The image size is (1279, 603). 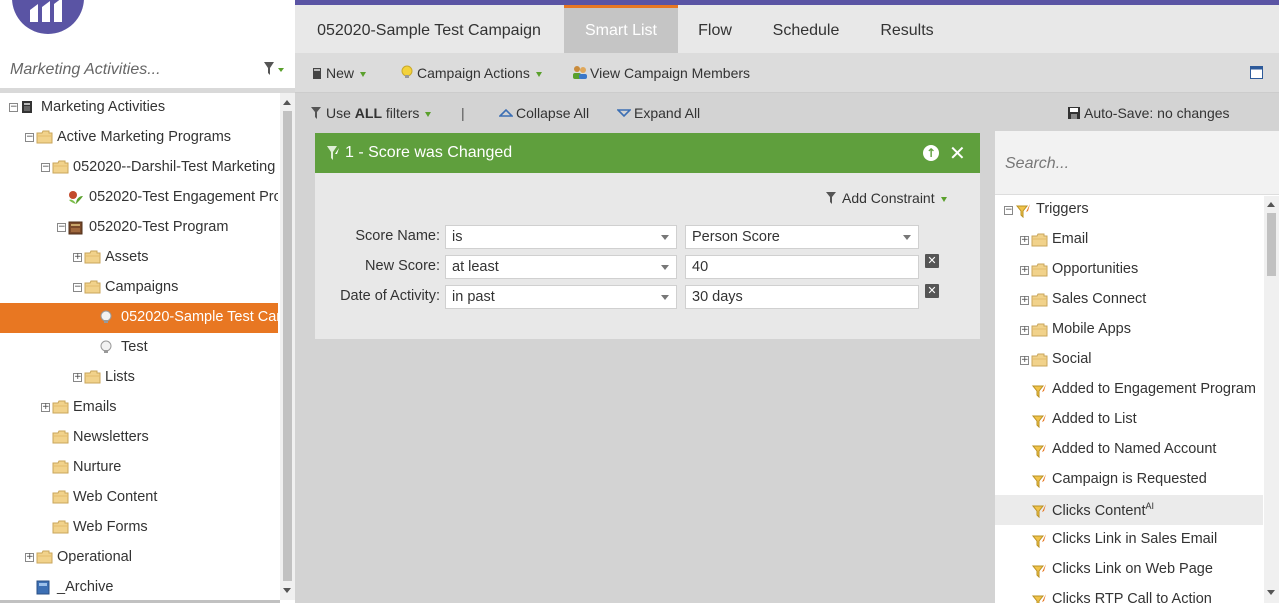 I want to click on operator-select: in past, so click(x=561, y=297).